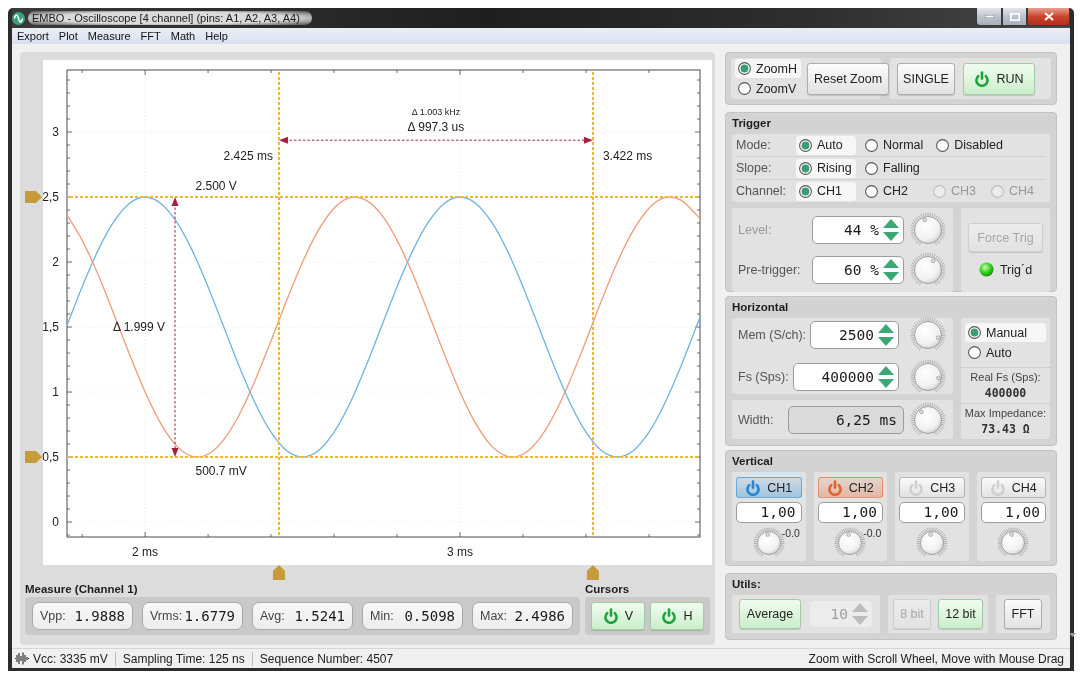 The height and width of the screenshot is (684, 1080). I want to click on average-button: Average, so click(770, 614).